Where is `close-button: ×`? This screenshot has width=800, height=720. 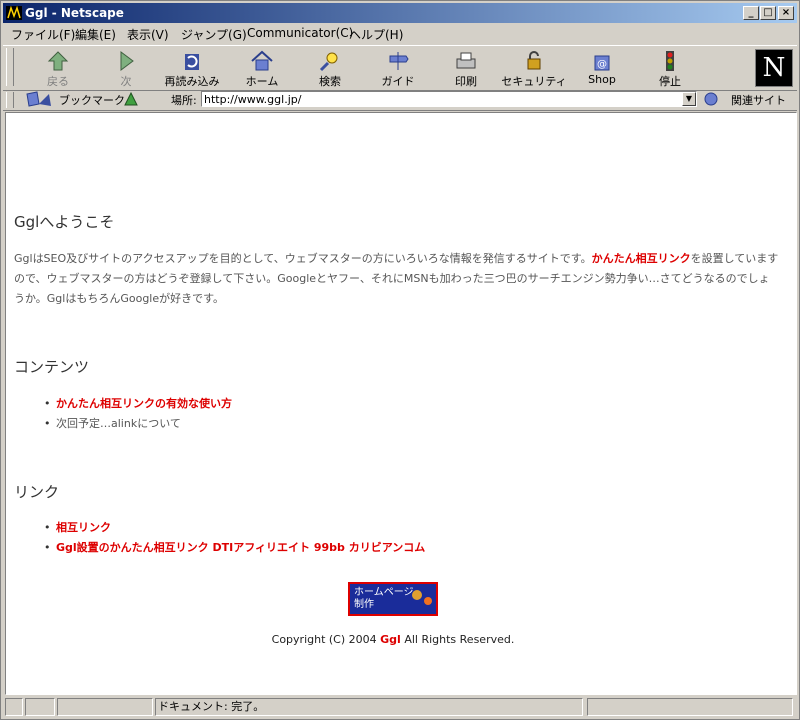
close-button: × is located at coordinates (786, 13).